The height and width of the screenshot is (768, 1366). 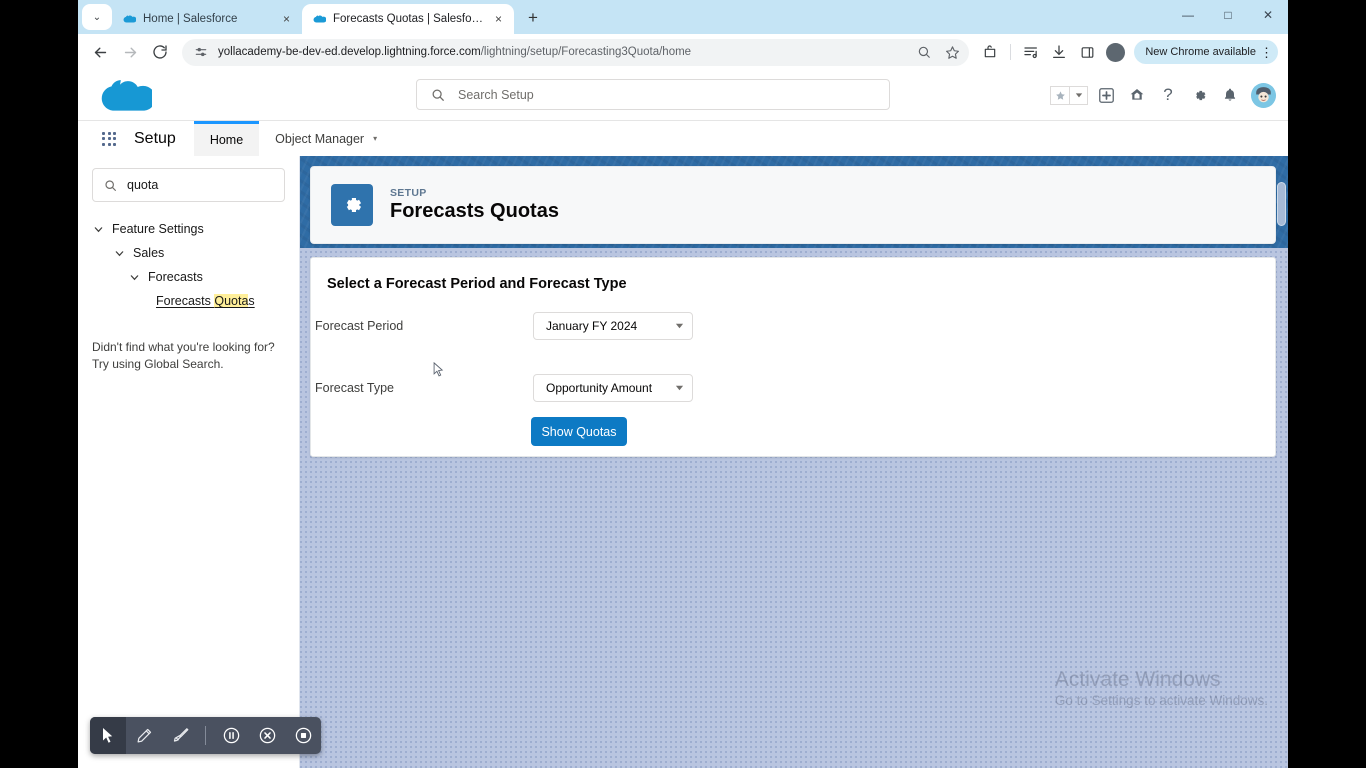 I want to click on star-icon, so click(x=952, y=52).